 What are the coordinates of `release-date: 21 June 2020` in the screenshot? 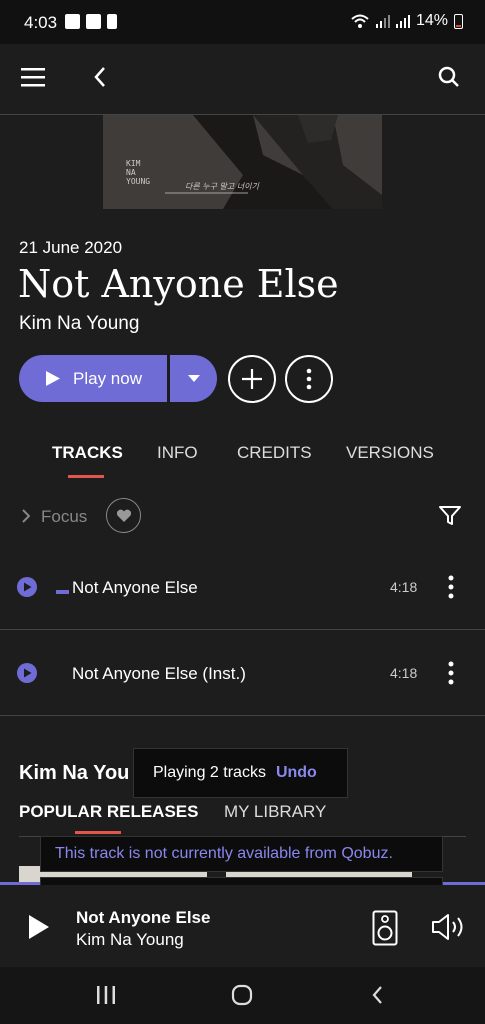 It's located at (71, 247).